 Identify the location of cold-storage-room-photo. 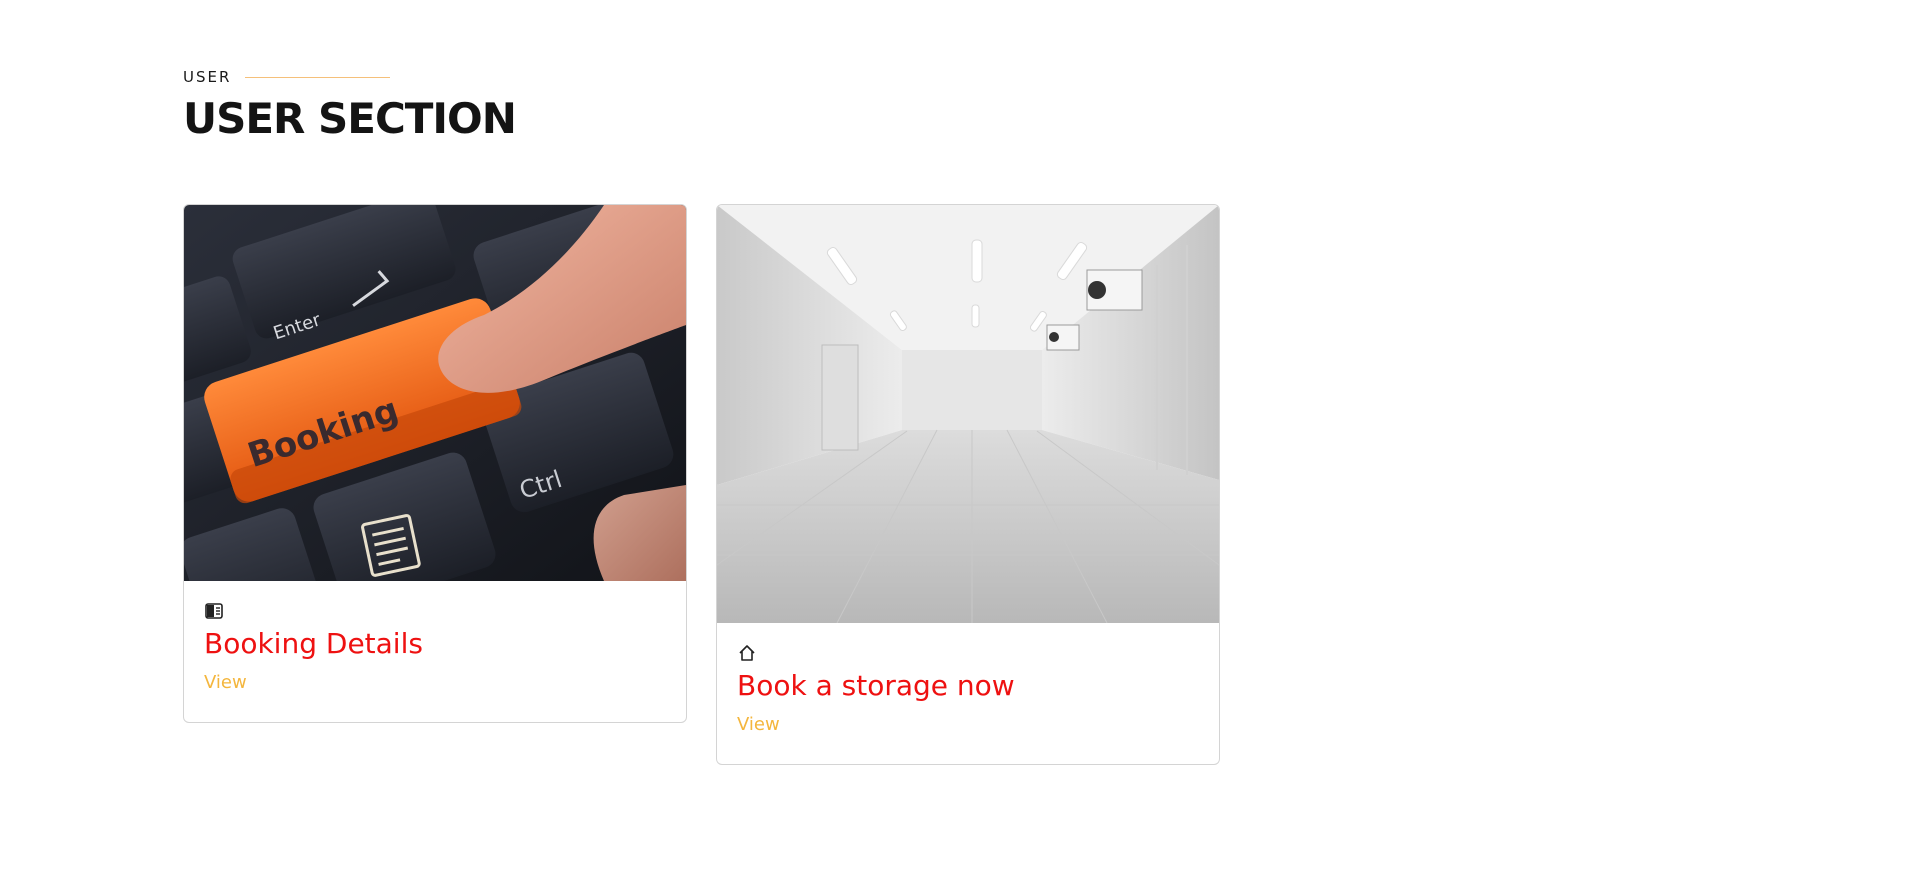
(968, 414).